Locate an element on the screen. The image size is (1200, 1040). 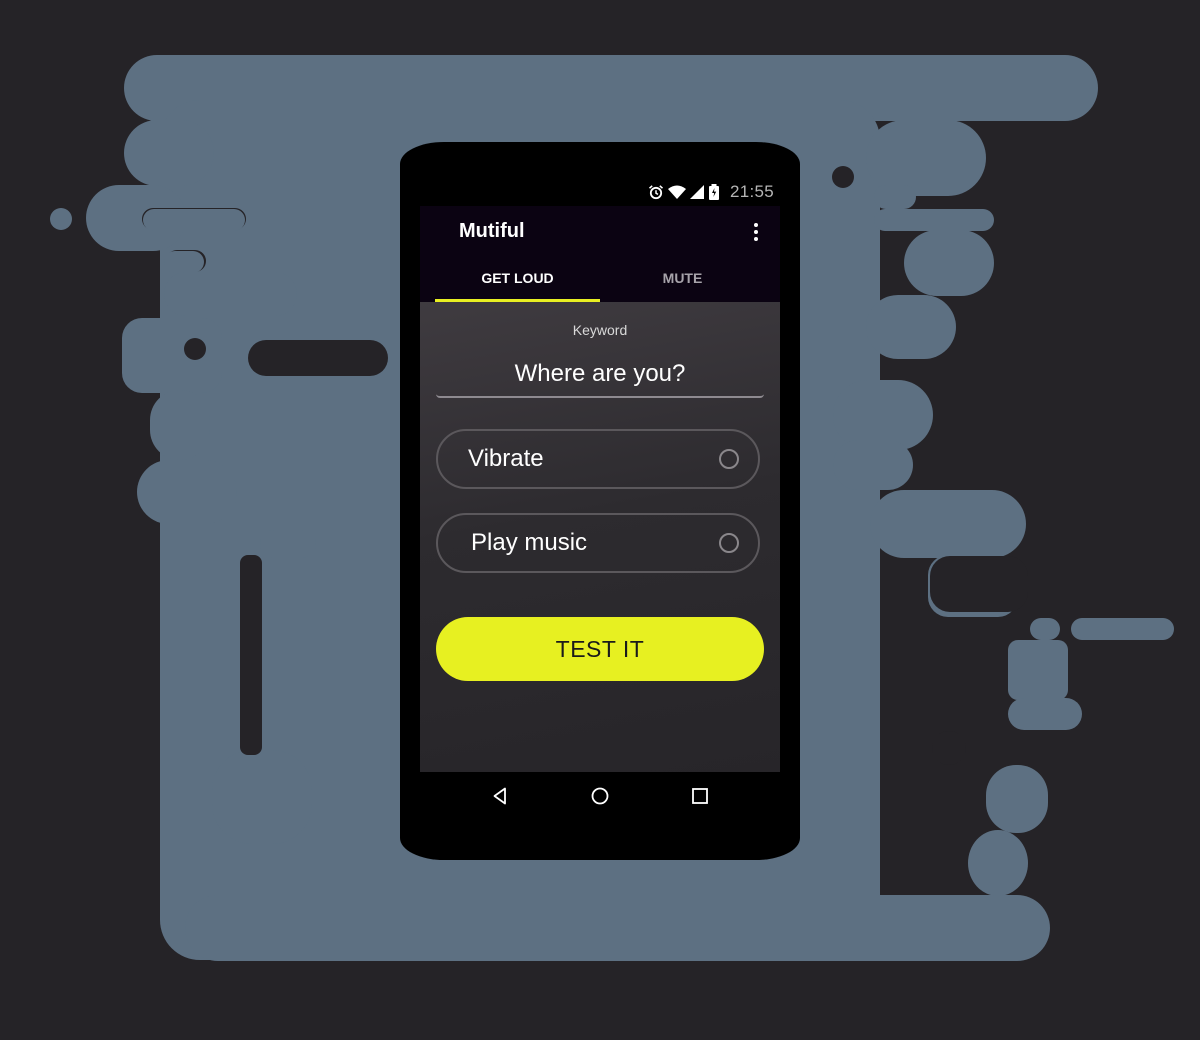
signal-icon is located at coordinates (696, 192).